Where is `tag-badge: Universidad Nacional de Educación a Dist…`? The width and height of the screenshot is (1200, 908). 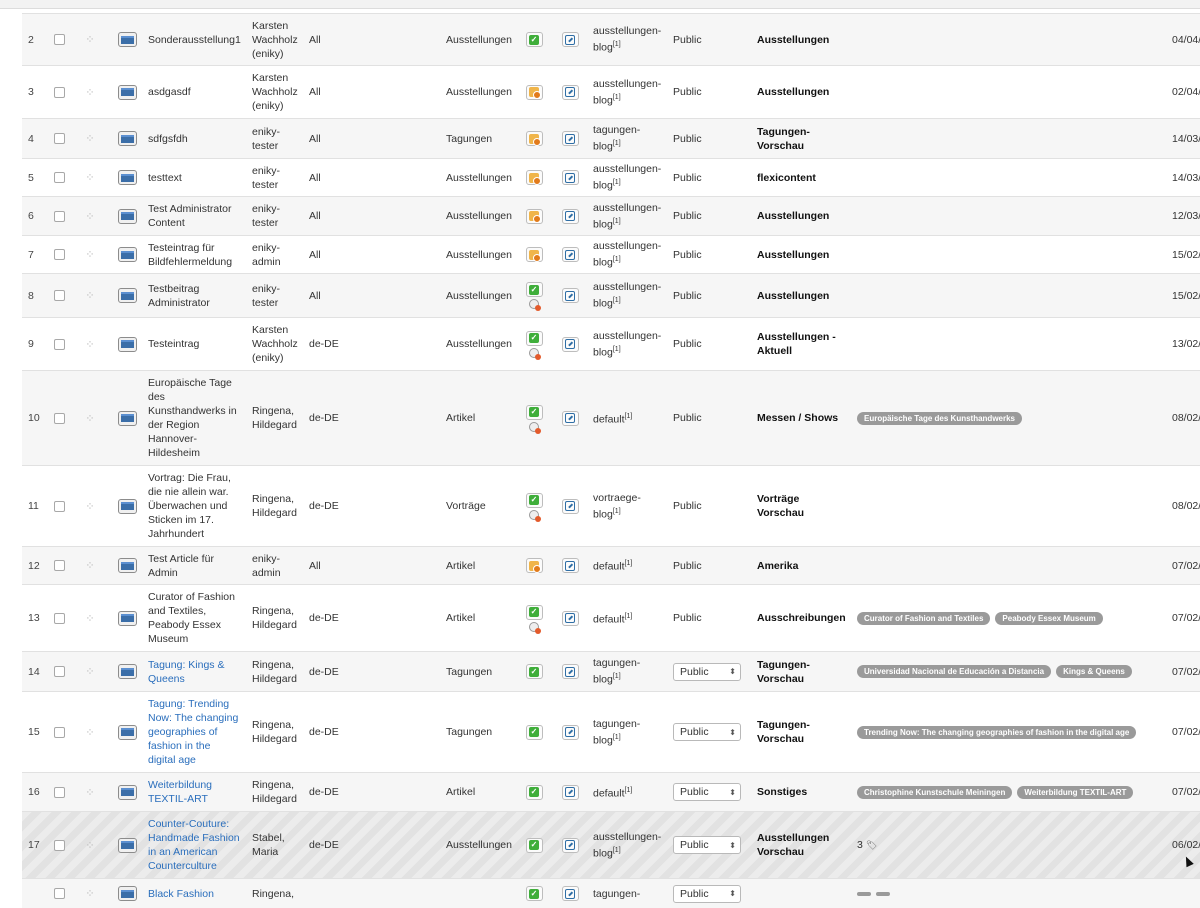
tag-badge: Universidad Nacional de Educación a Dist… is located at coordinates (954, 671).